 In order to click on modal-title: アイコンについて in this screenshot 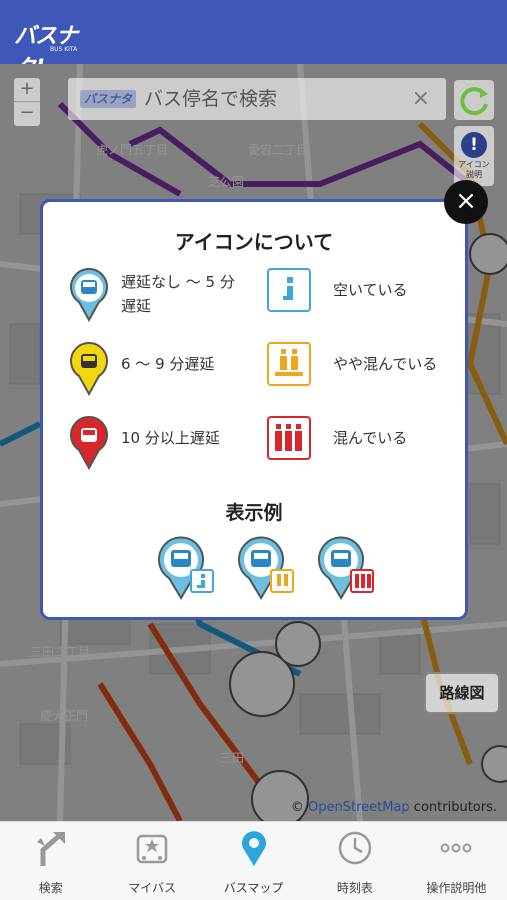, I will do `click(254, 242)`.